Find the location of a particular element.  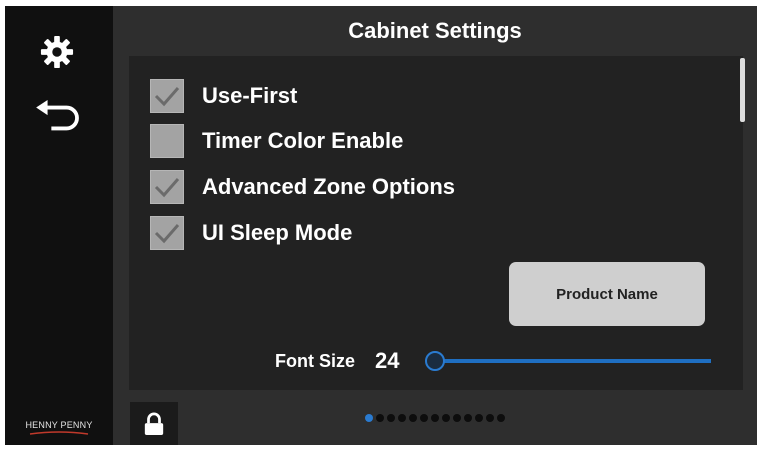

back-button is located at coordinates (58, 118).